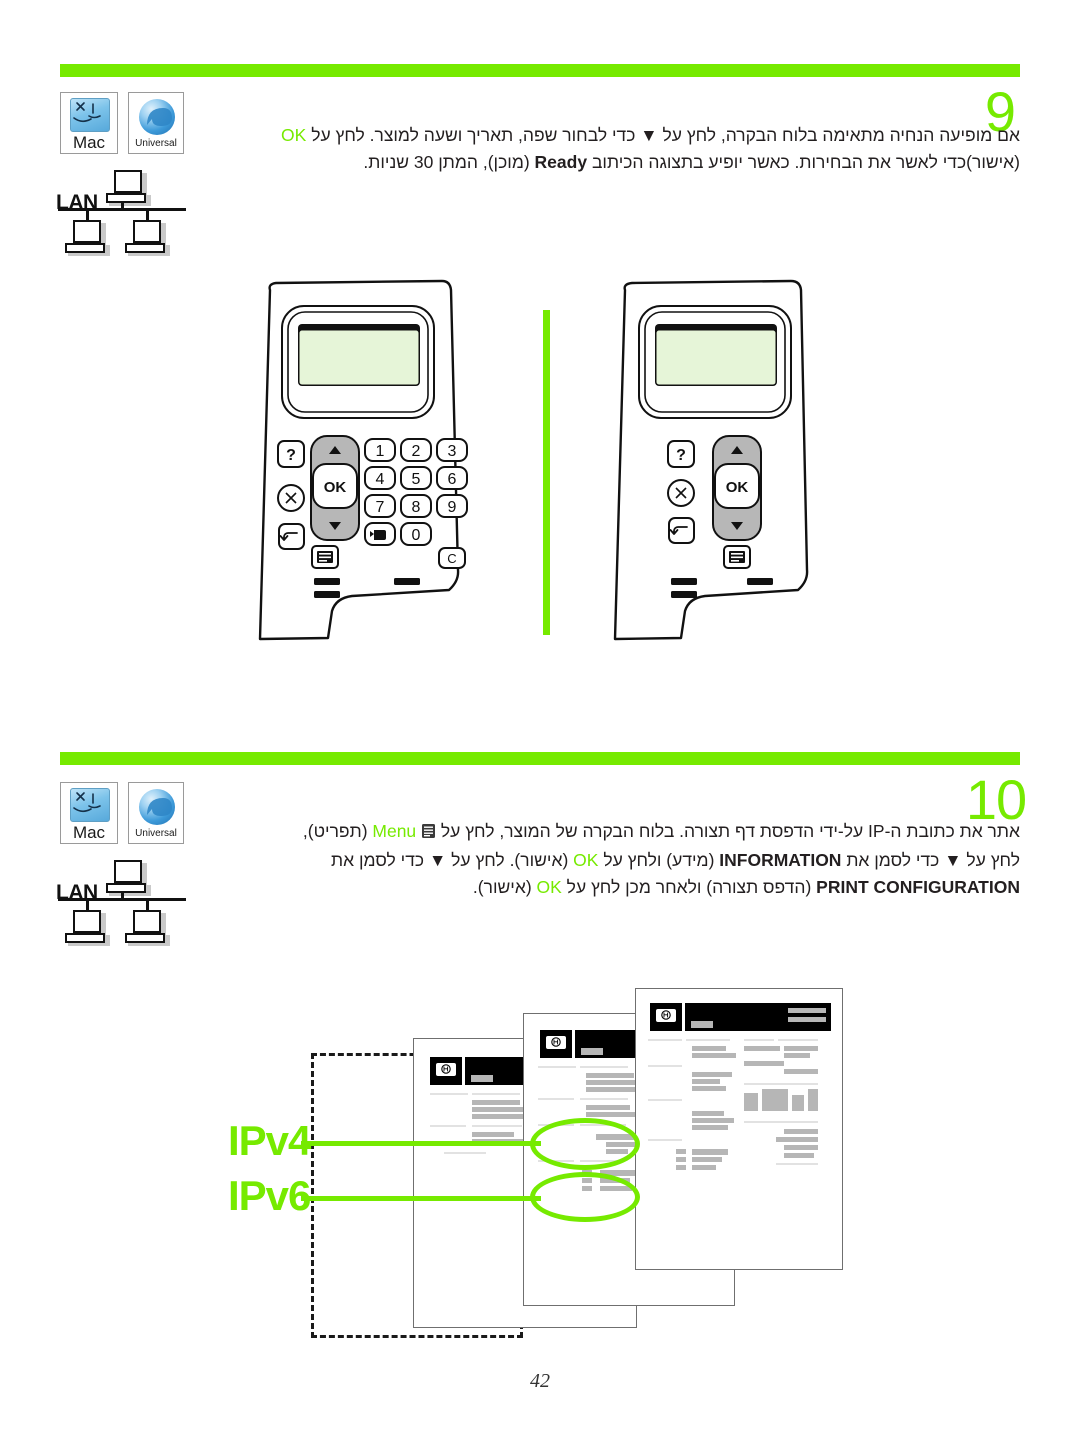 This screenshot has width=1080, height=1438. I want to click on svg-text: 3, so click(452, 451).